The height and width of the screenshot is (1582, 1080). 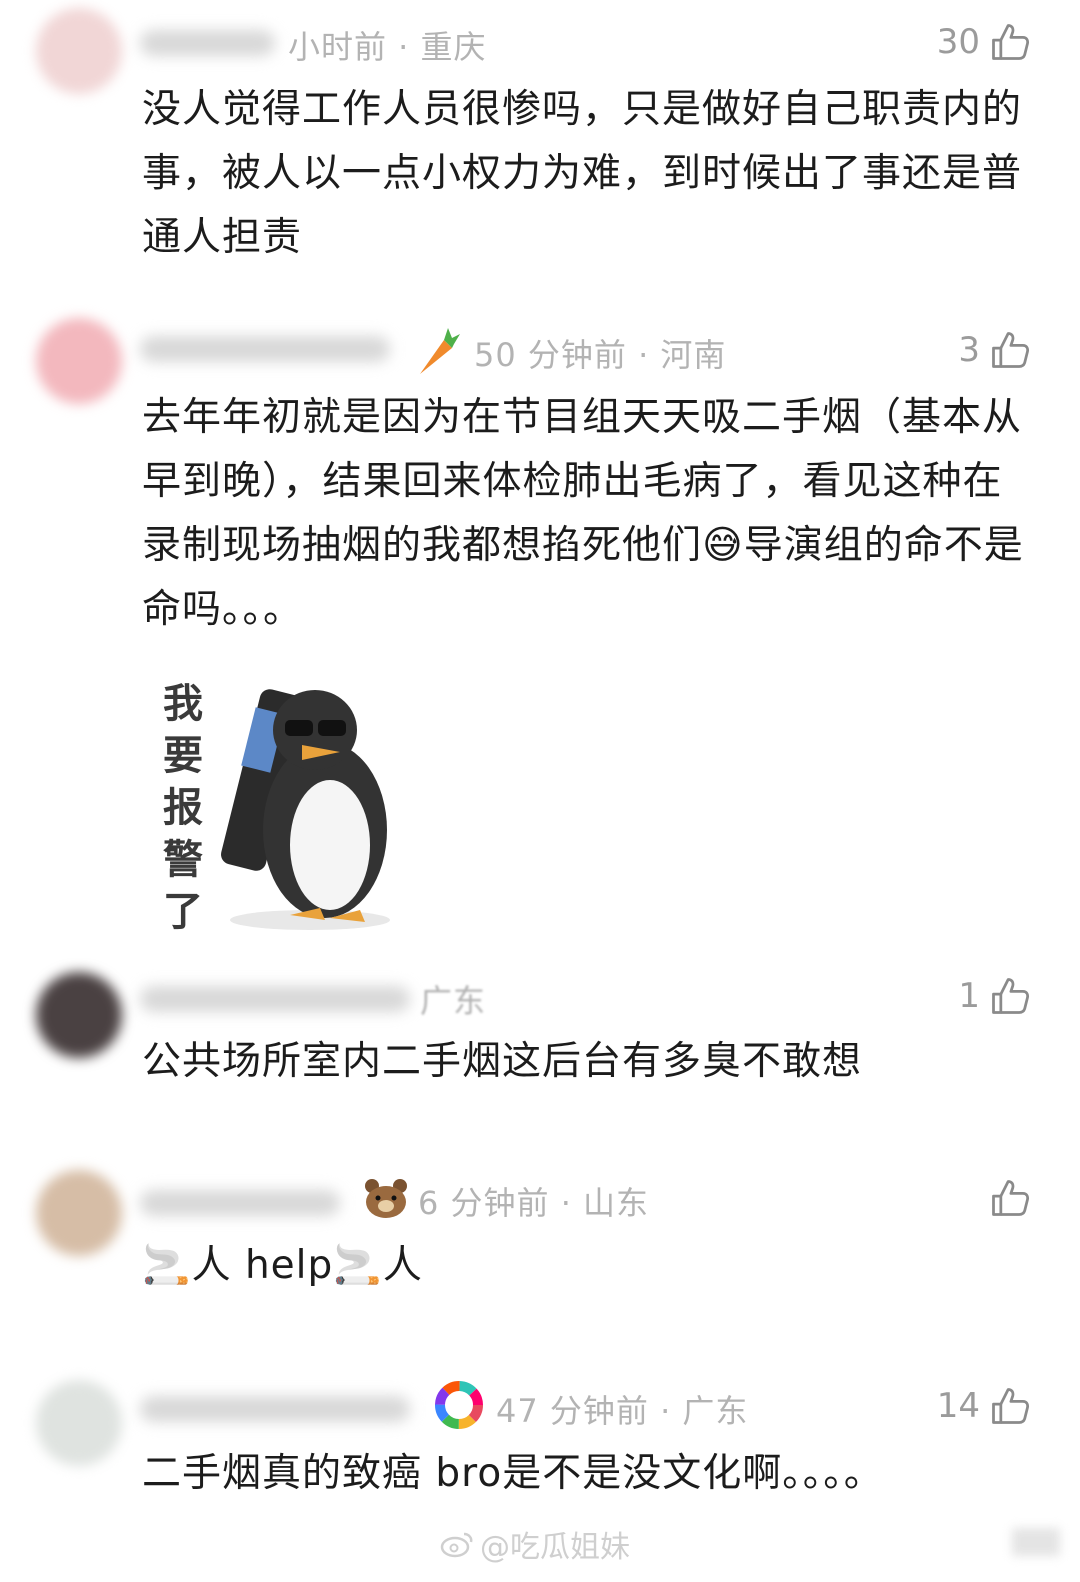 What do you see at coordinates (453, 1001) in the screenshot?
I see `comment-meta: 广东` at bounding box center [453, 1001].